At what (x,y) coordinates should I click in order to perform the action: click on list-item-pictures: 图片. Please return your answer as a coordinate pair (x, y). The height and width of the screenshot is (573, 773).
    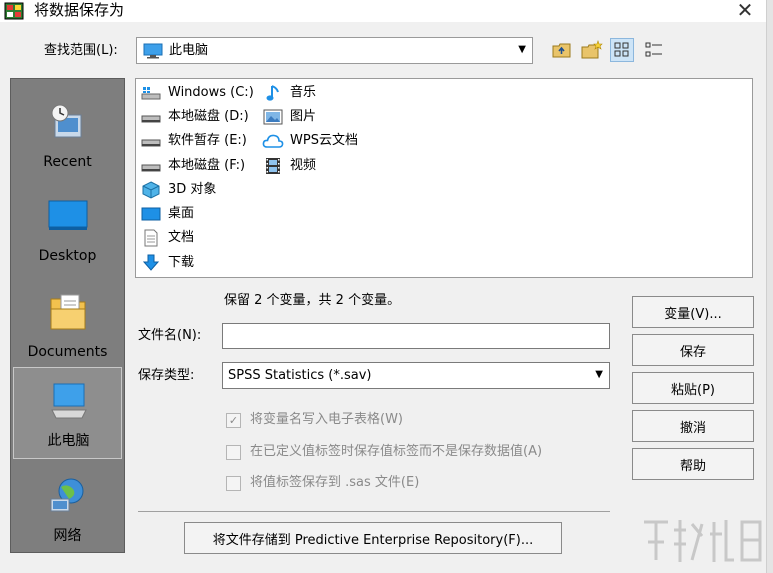
    Looking at the image, I should click on (289, 117).